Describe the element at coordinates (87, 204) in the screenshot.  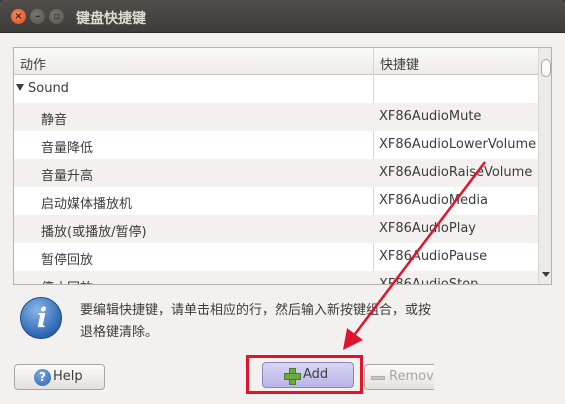
I see `action-cell: 启动媒体播放机` at that location.